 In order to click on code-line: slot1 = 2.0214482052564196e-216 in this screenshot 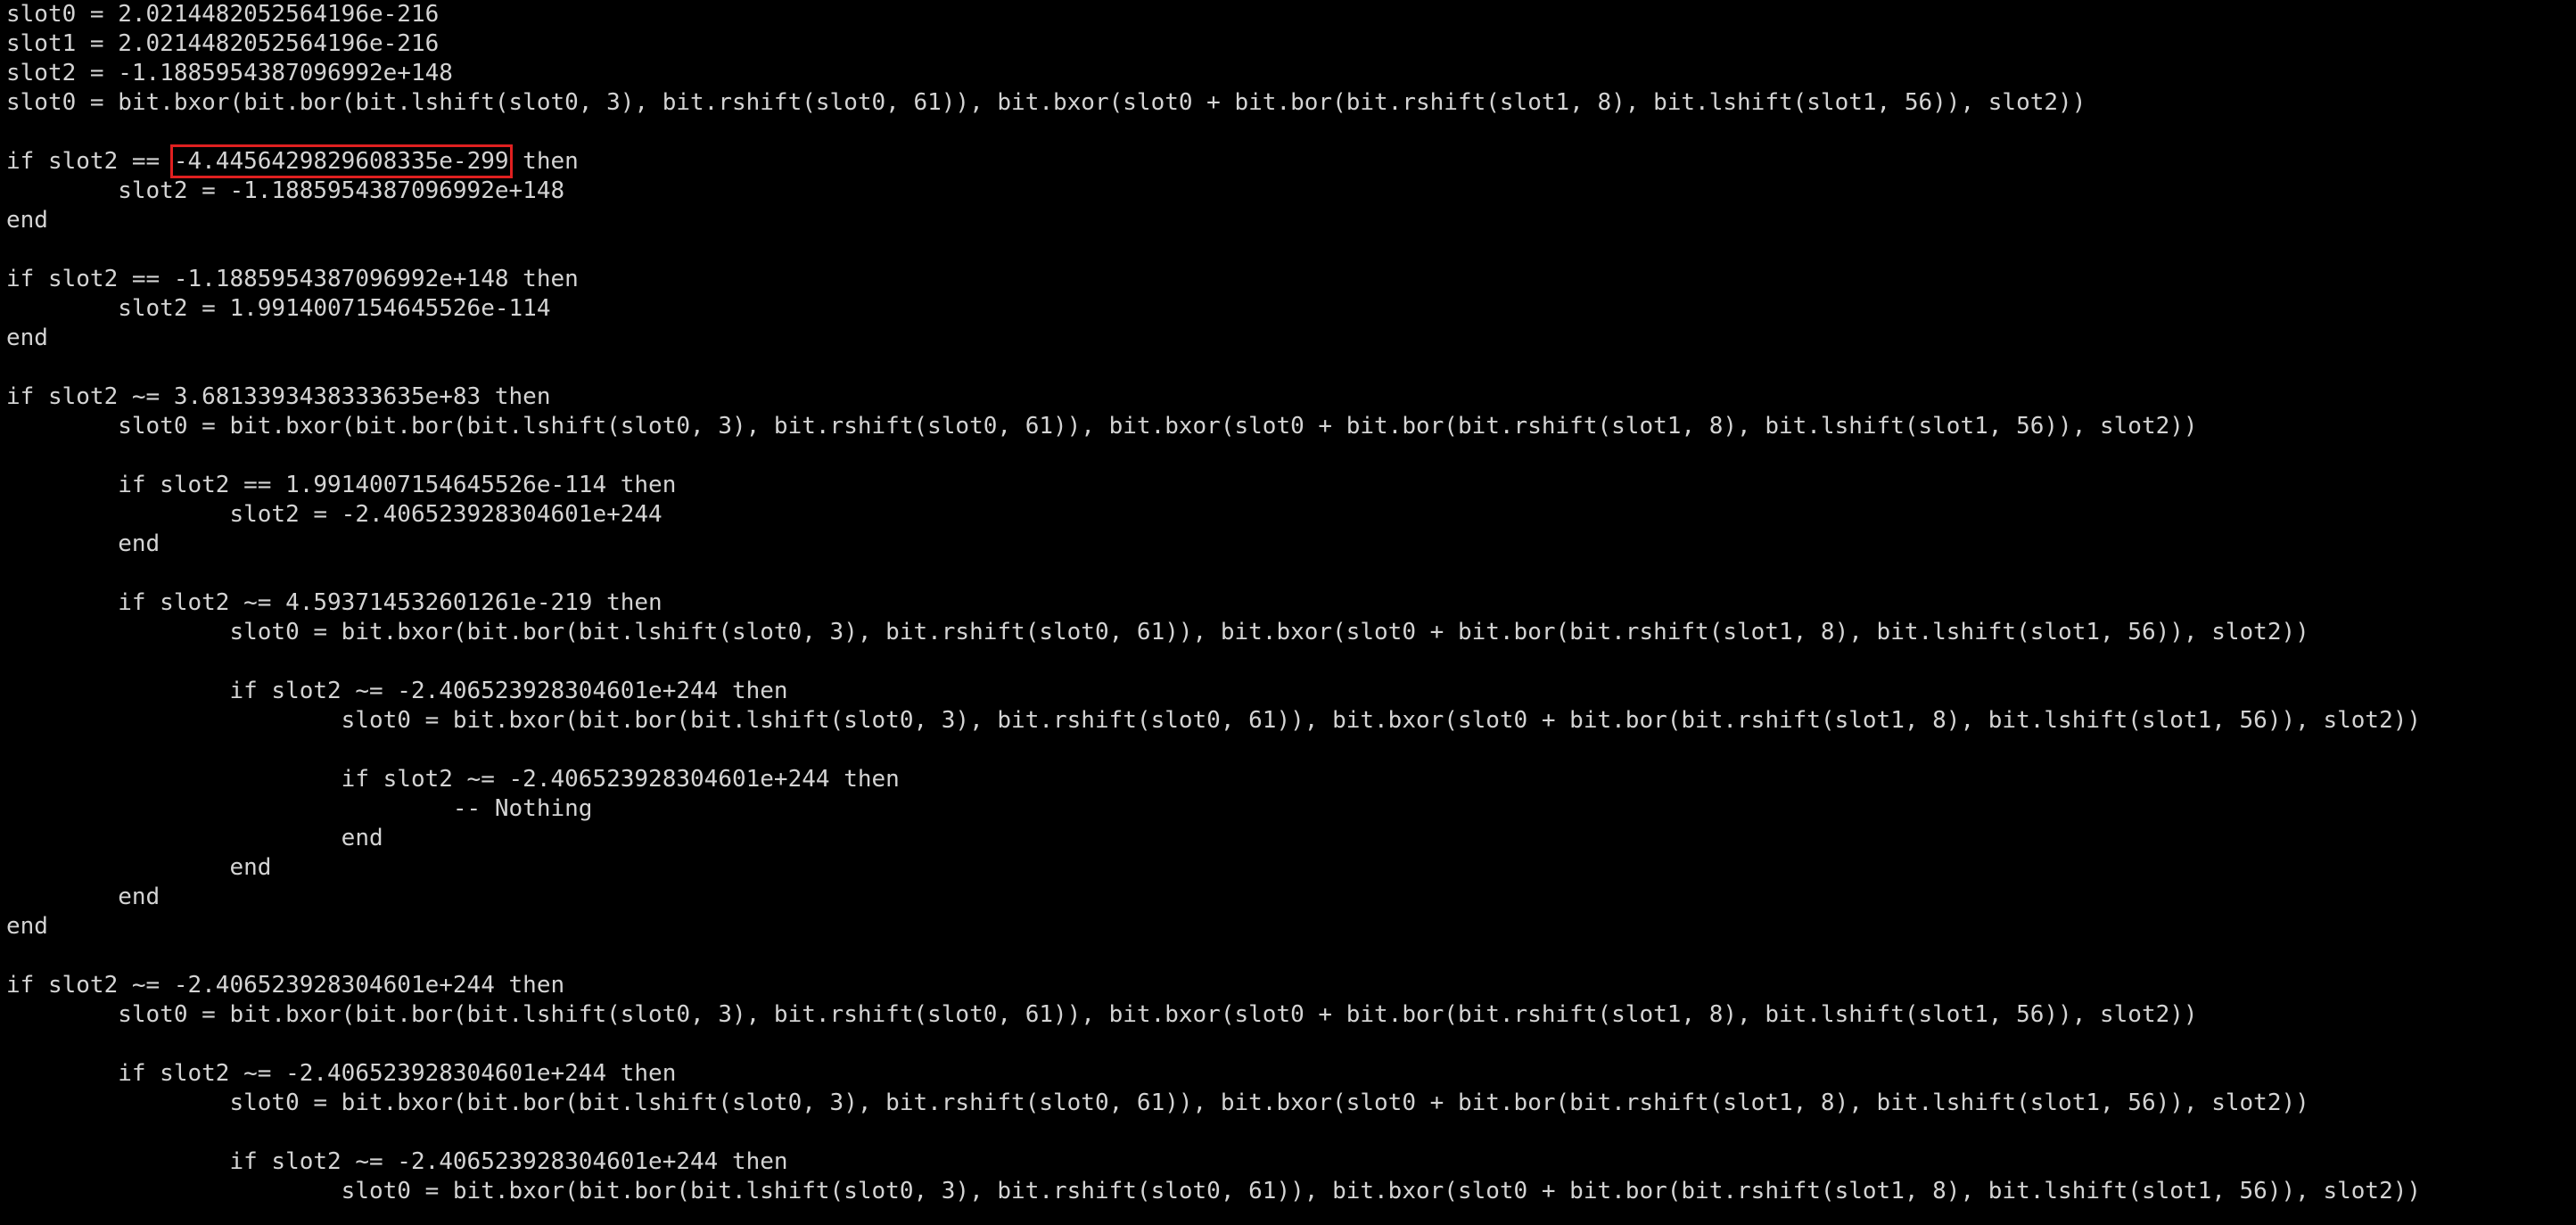, I will do `click(223, 43)`.